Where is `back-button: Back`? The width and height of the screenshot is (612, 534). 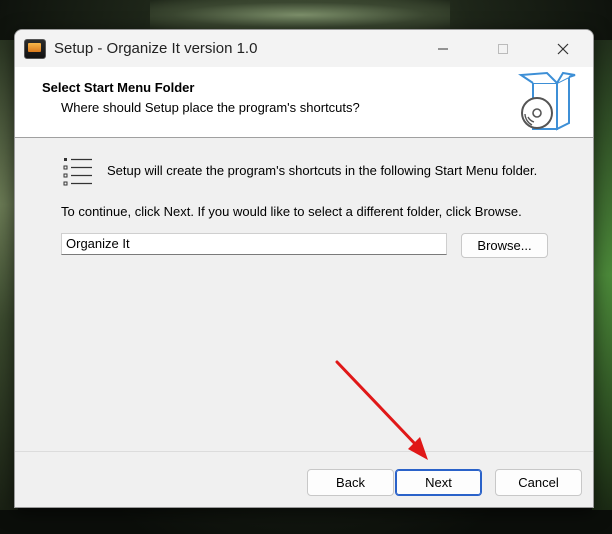 back-button: Back is located at coordinates (350, 482).